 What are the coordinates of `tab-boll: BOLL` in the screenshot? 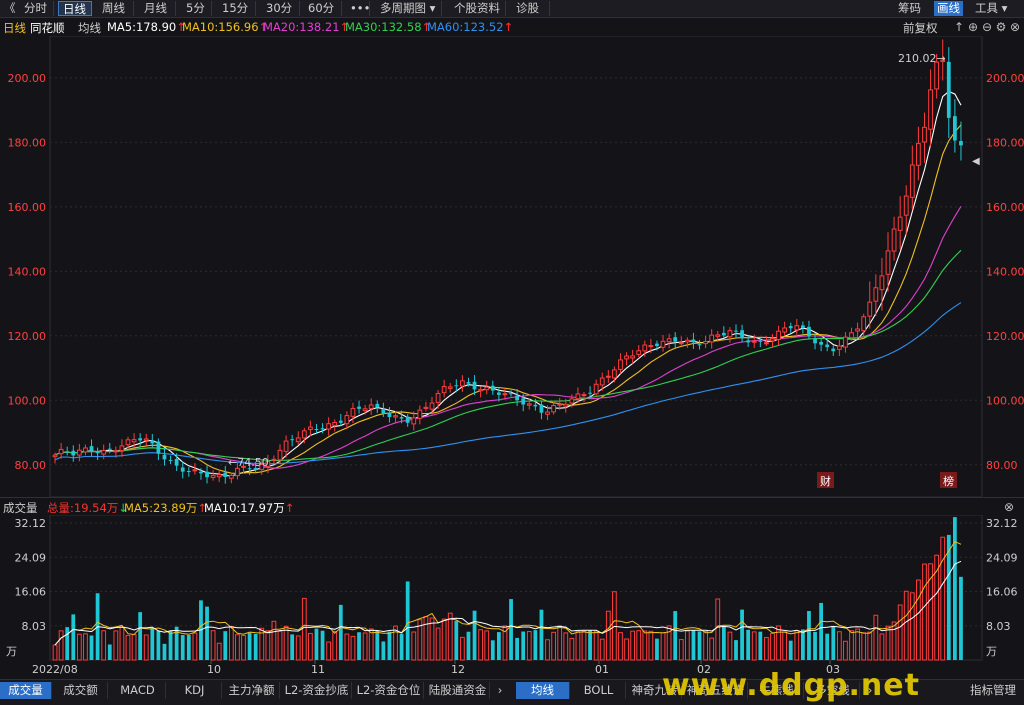 It's located at (599, 690).